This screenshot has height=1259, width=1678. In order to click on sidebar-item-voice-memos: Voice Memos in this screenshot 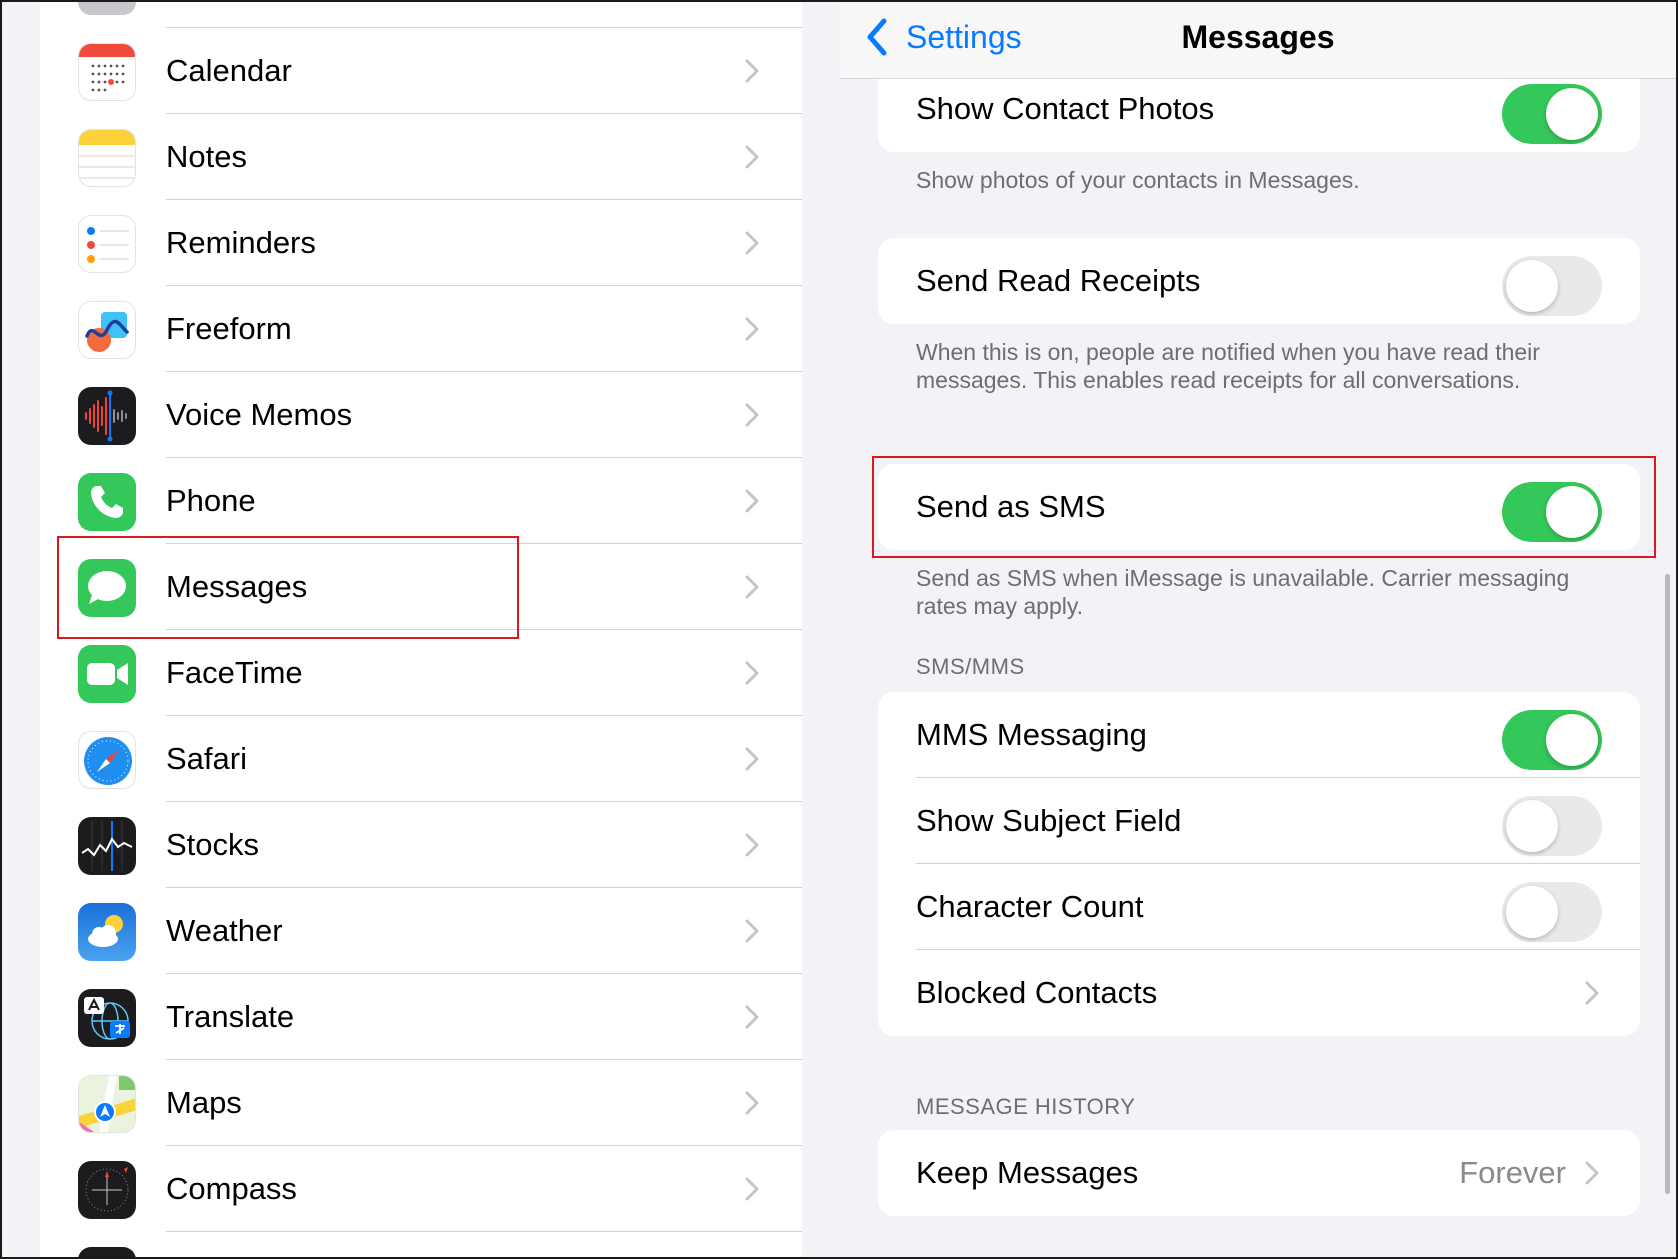, I will do `click(421, 415)`.